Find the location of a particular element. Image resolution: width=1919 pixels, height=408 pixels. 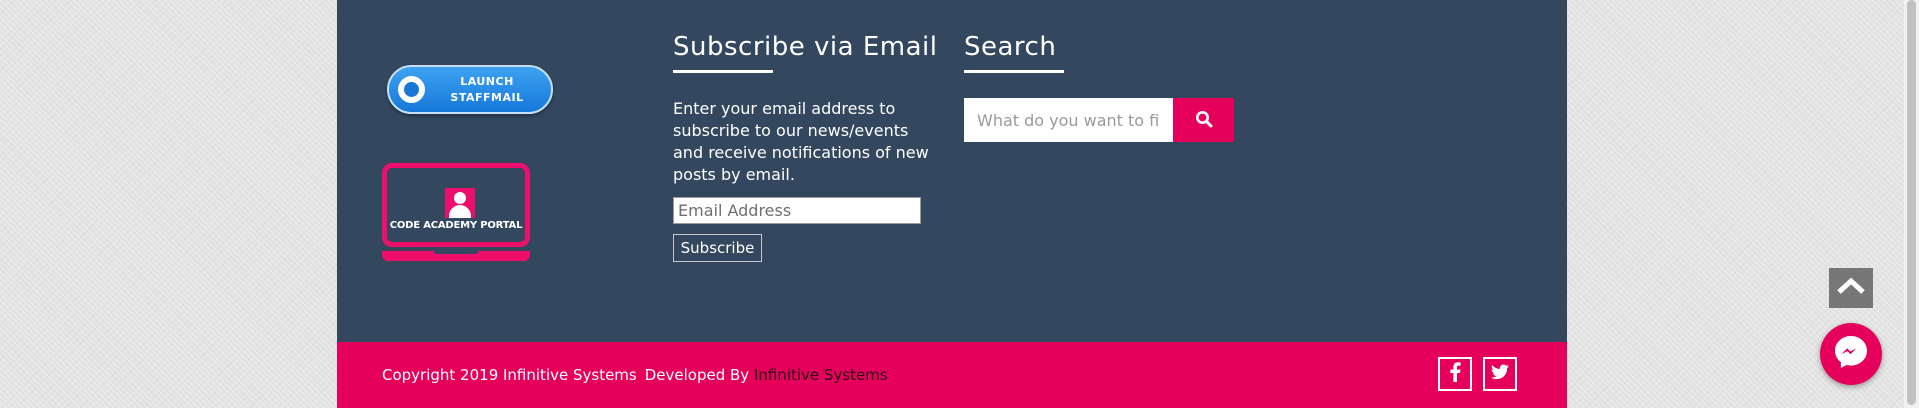

search-input is located at coordinates (1068, 120).